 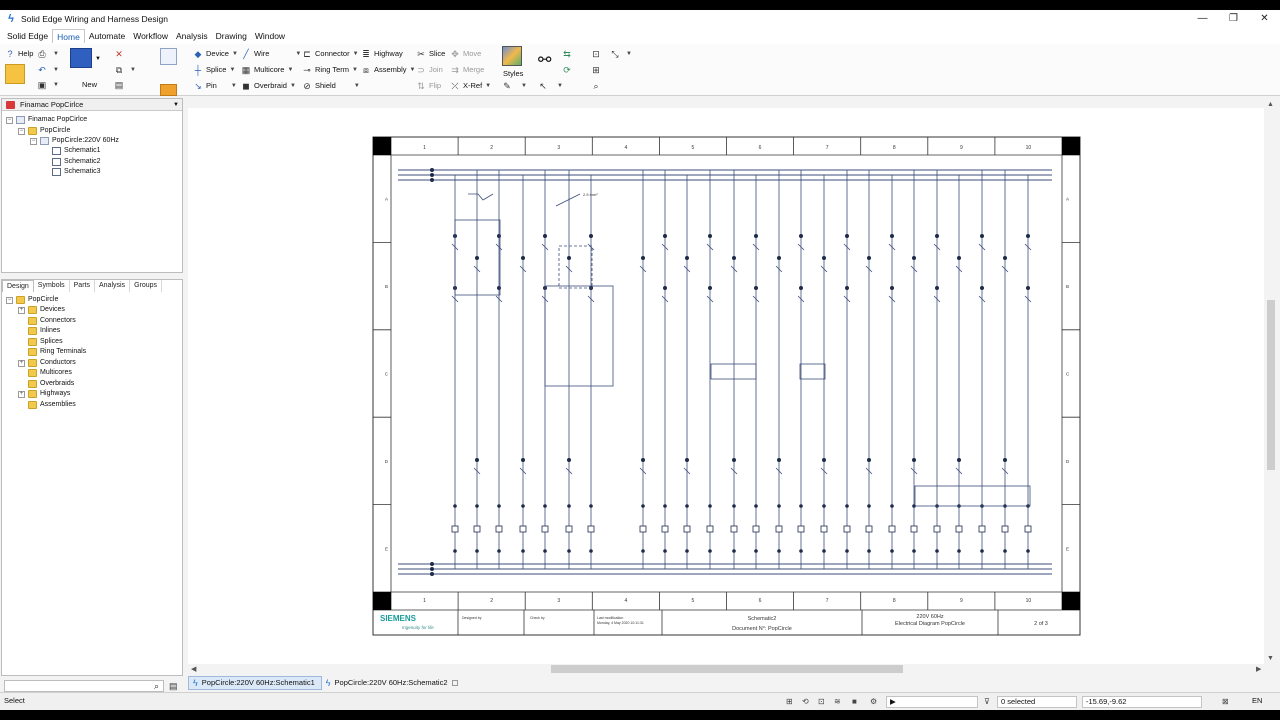 What do you see at coordinates (821, 701) in the screenshot?
I see `zoom-window-icon: ⊡` at bounding box center [821, 701].